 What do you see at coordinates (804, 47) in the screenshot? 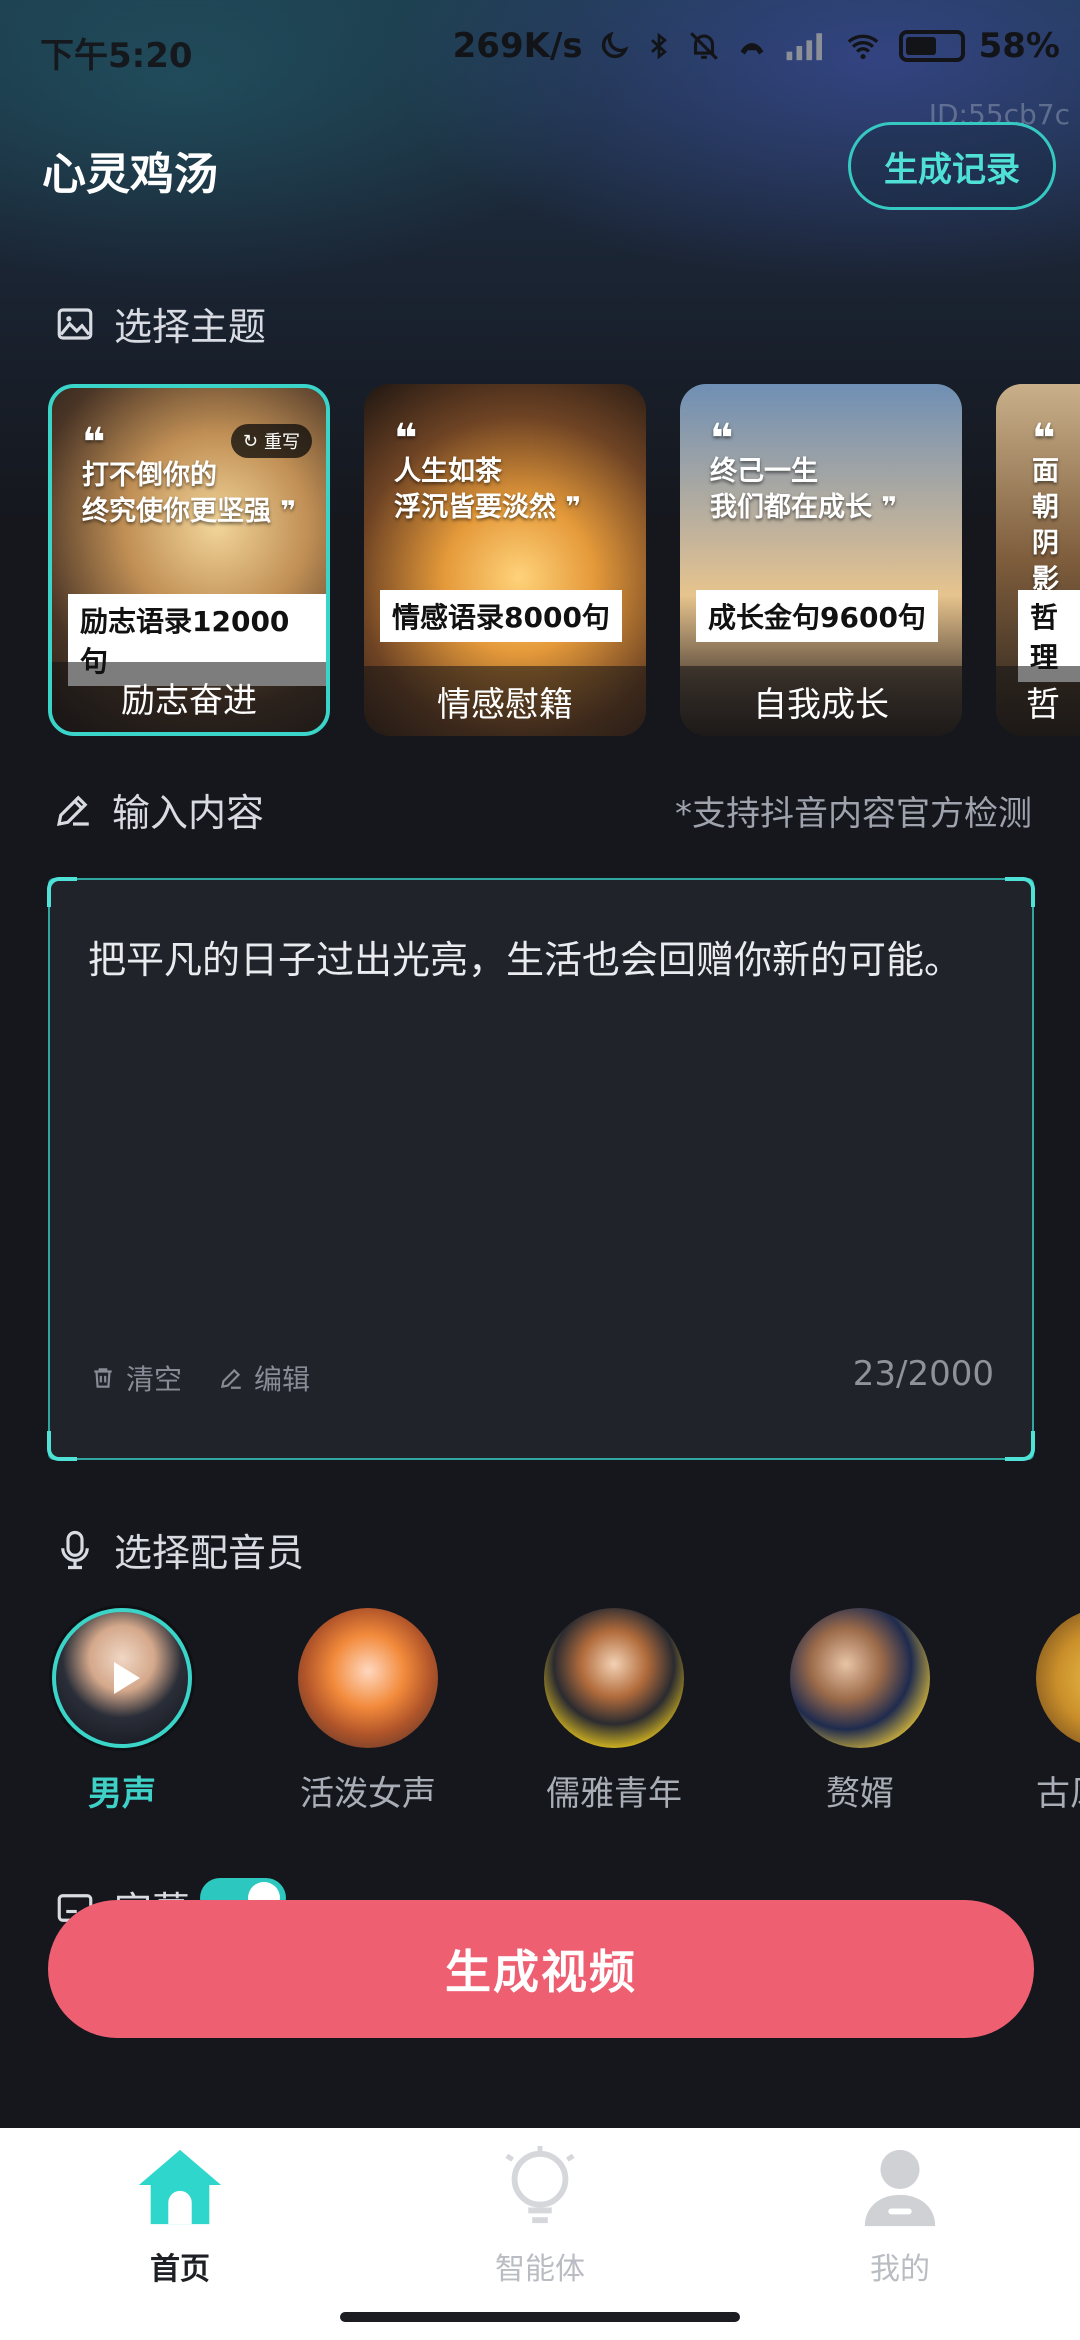
I see `signal-icon` at bounding box center [804, 47].